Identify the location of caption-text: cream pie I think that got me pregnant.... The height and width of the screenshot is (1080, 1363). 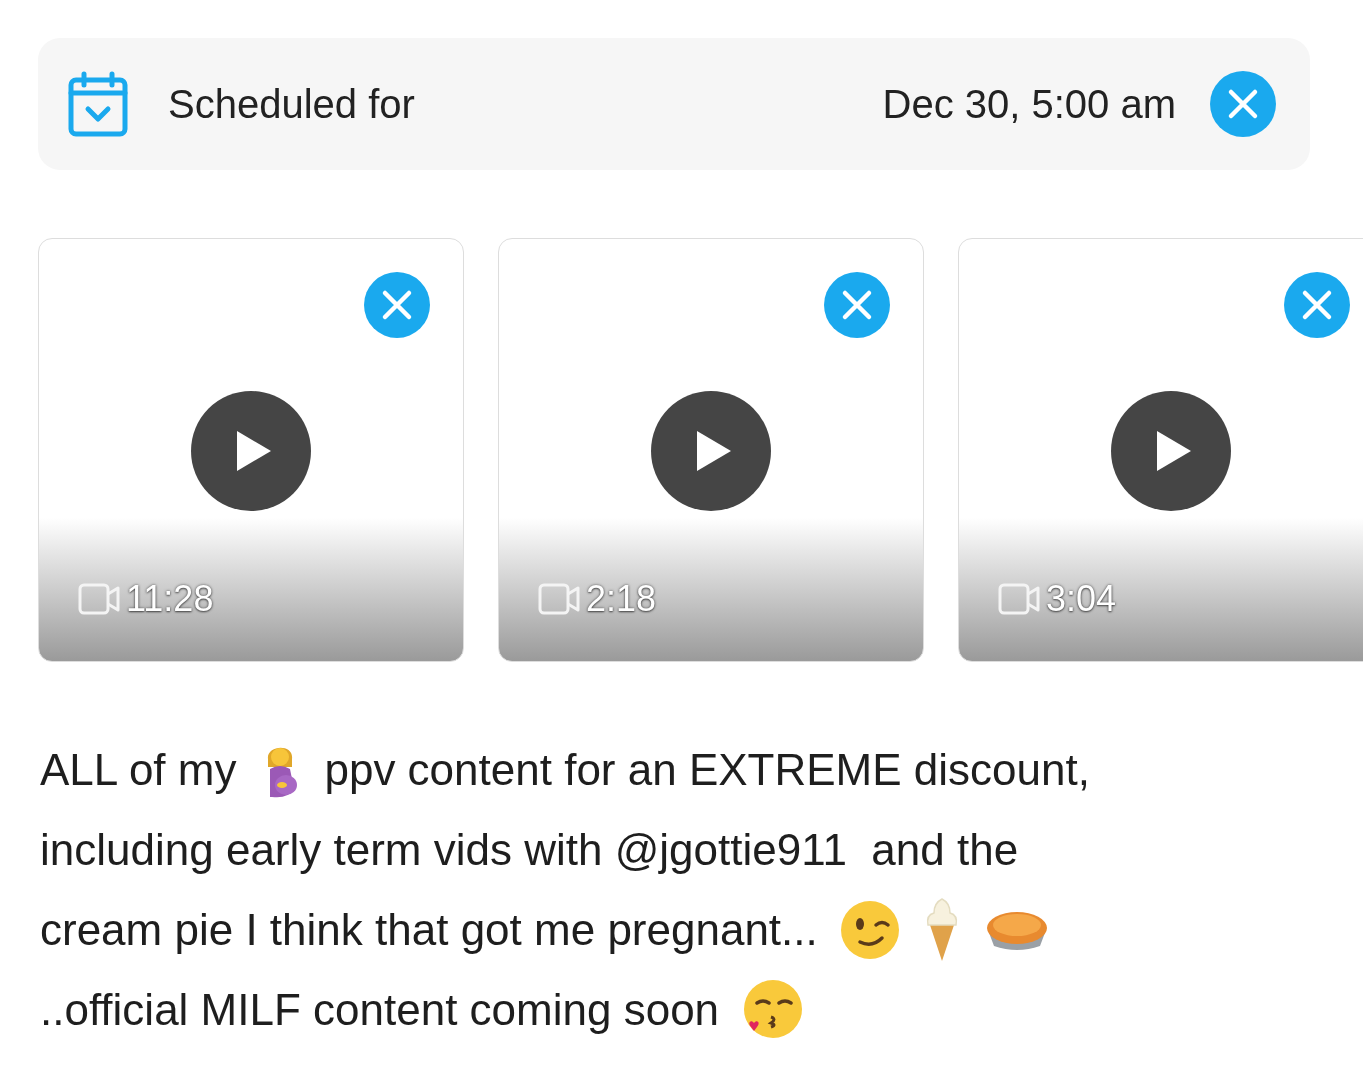
(429, 930).